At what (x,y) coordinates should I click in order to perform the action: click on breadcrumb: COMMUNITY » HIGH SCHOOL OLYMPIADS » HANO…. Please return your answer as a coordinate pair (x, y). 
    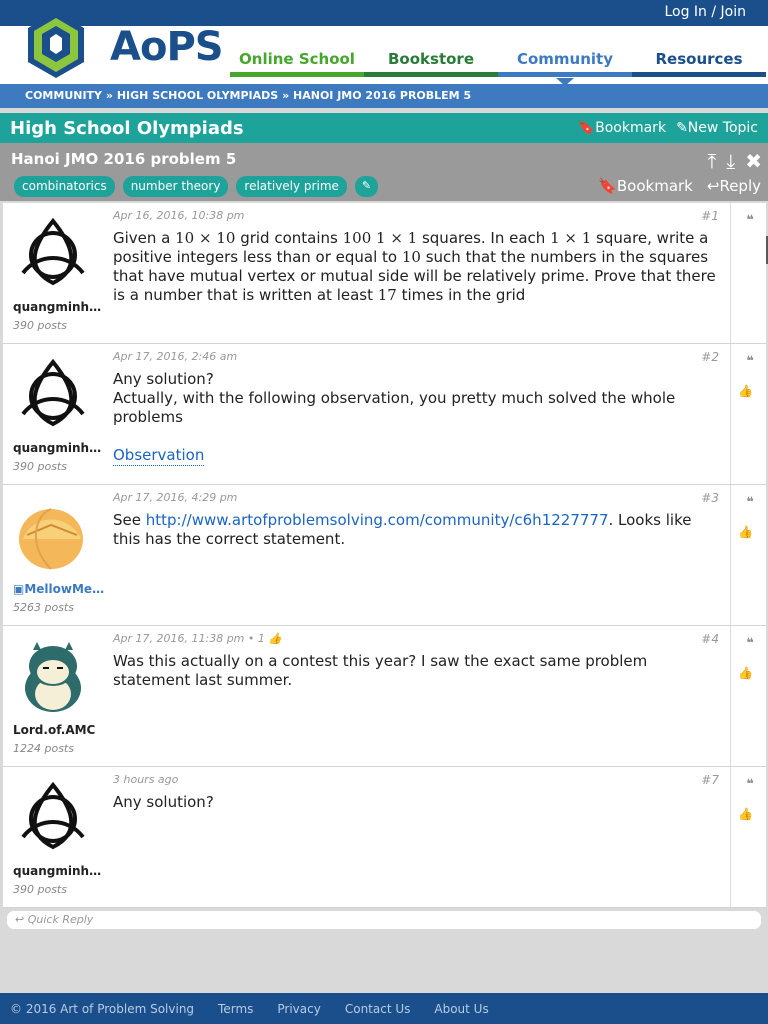
    Looking at the image, I should click on (384, 96).